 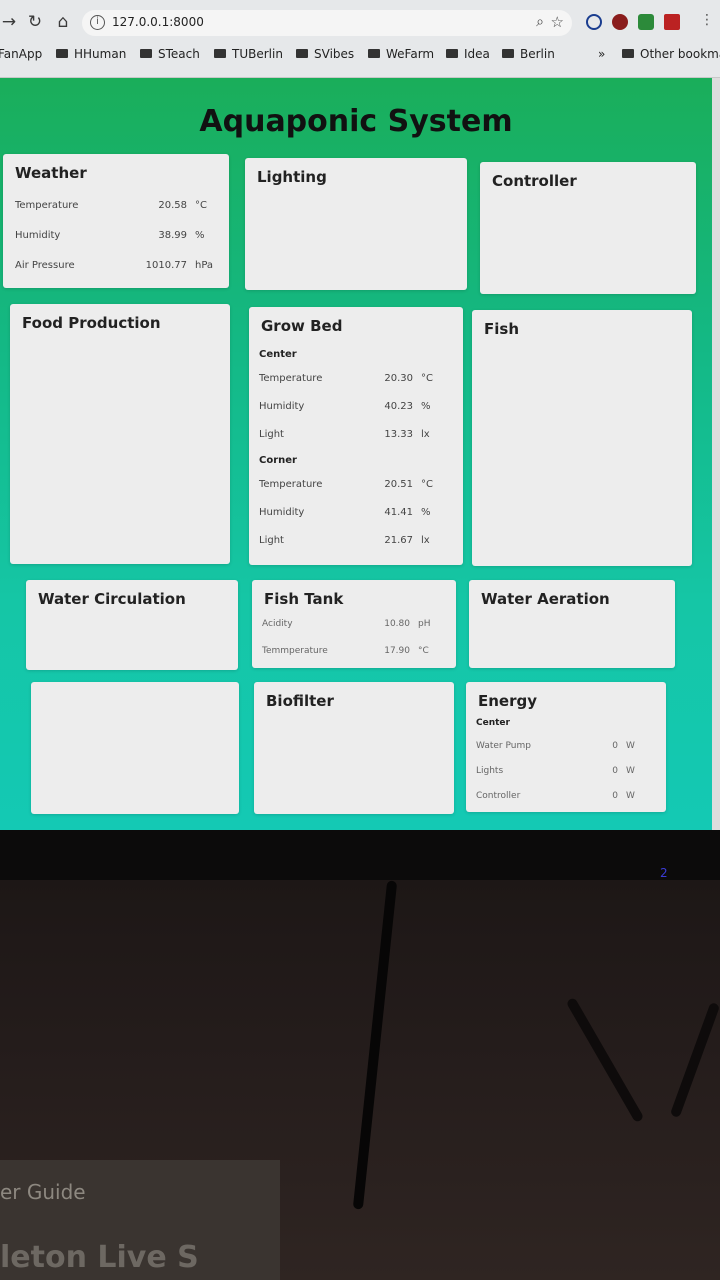 What do you see at coordinates (360, 855) in the screenshot?
I see `monitor-bezel: 2` at bounding box center [360, 855].